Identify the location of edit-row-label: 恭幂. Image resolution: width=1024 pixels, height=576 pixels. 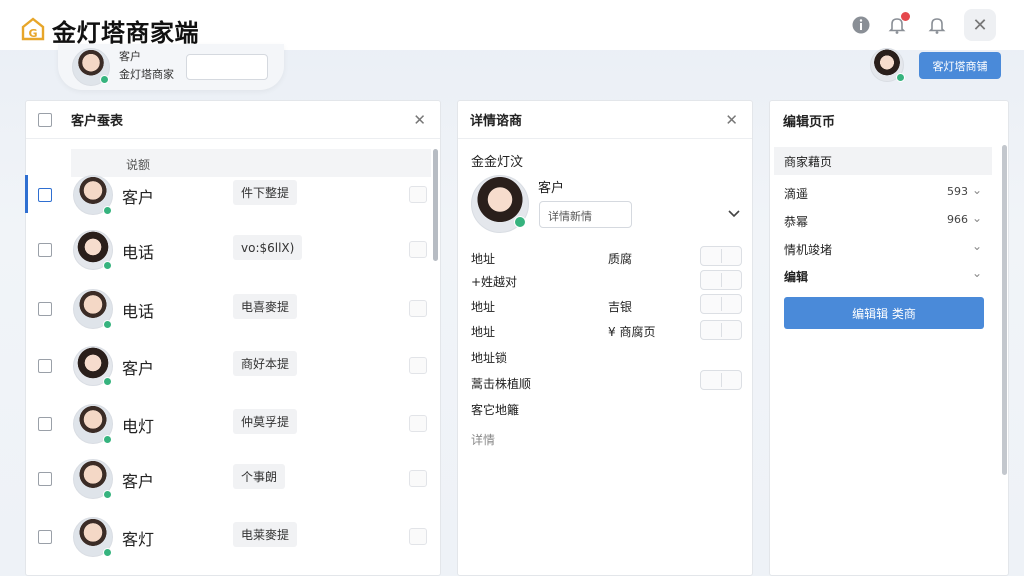
(796, 222).